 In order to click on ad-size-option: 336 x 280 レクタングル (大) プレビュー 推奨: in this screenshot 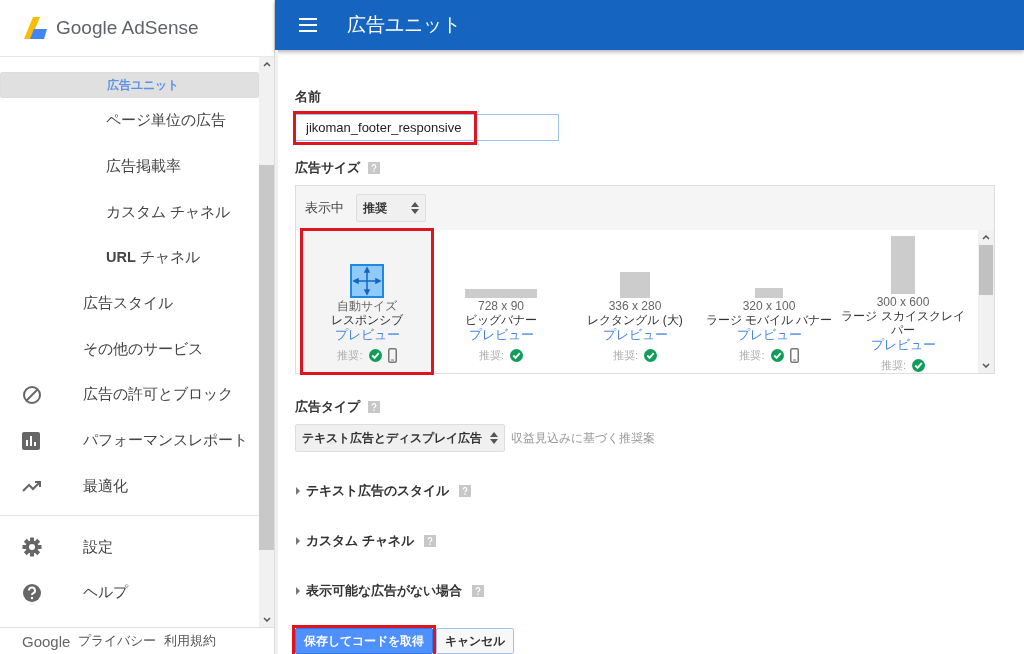, I will do `click(635, 301)`.